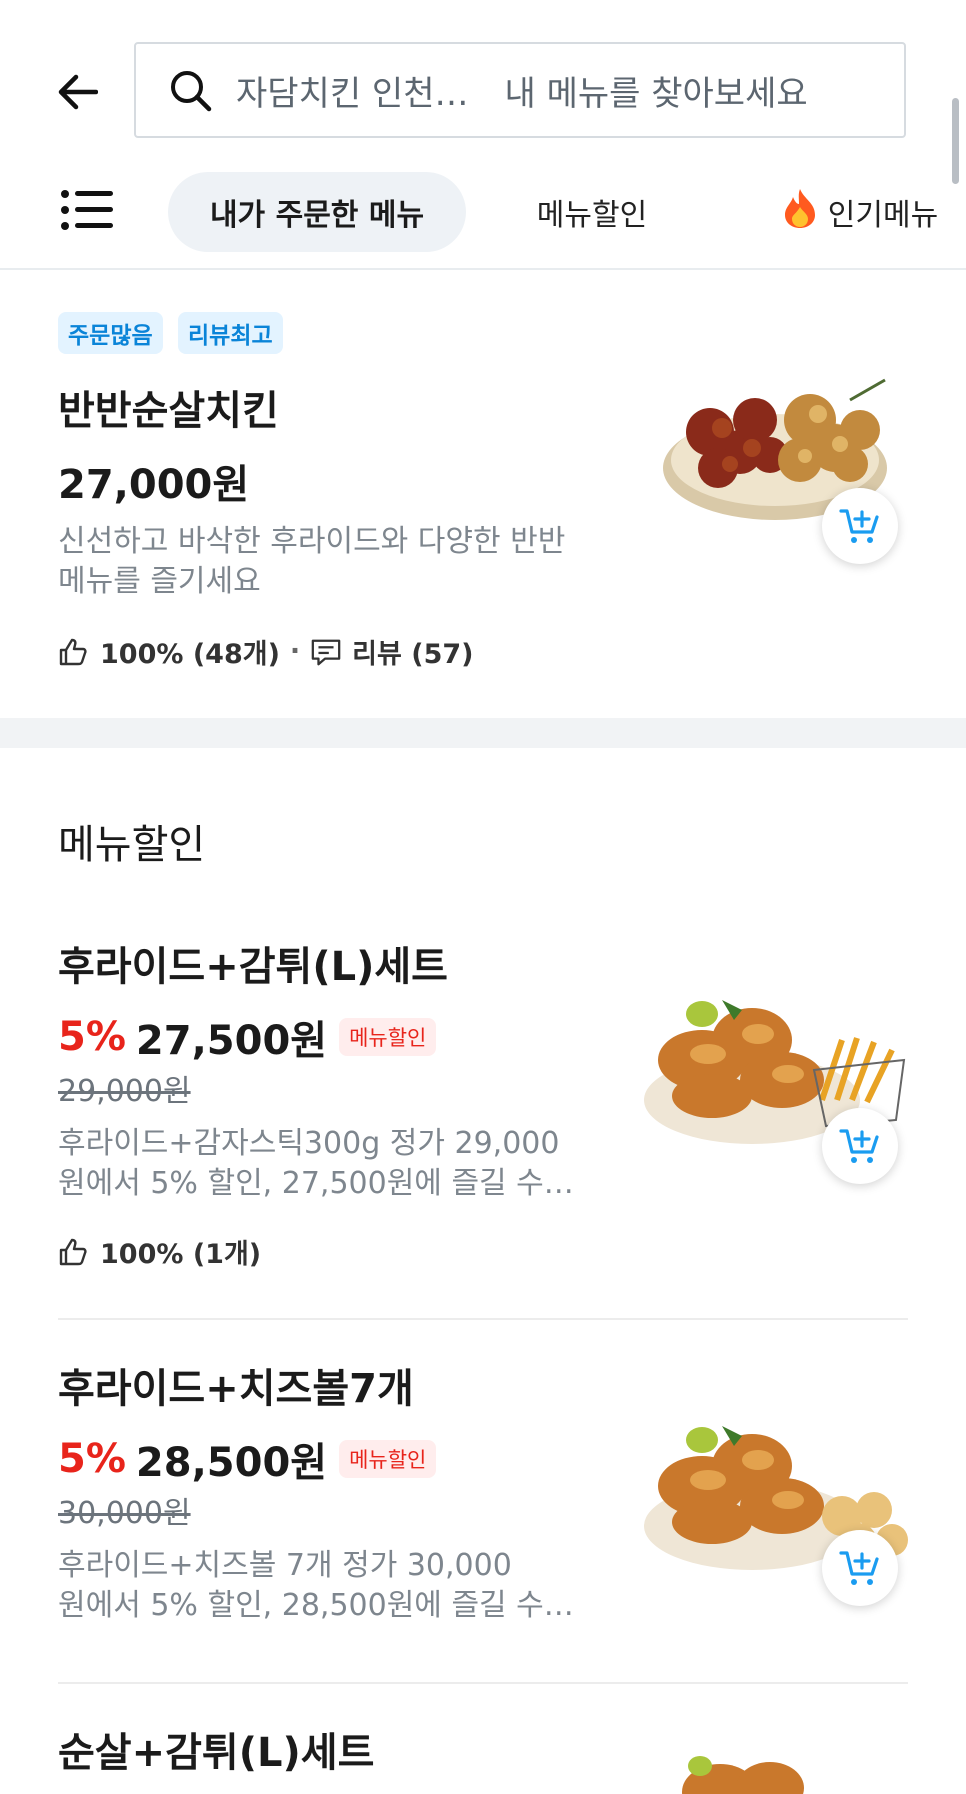  I want to click on section-gap, so click(483, 733).